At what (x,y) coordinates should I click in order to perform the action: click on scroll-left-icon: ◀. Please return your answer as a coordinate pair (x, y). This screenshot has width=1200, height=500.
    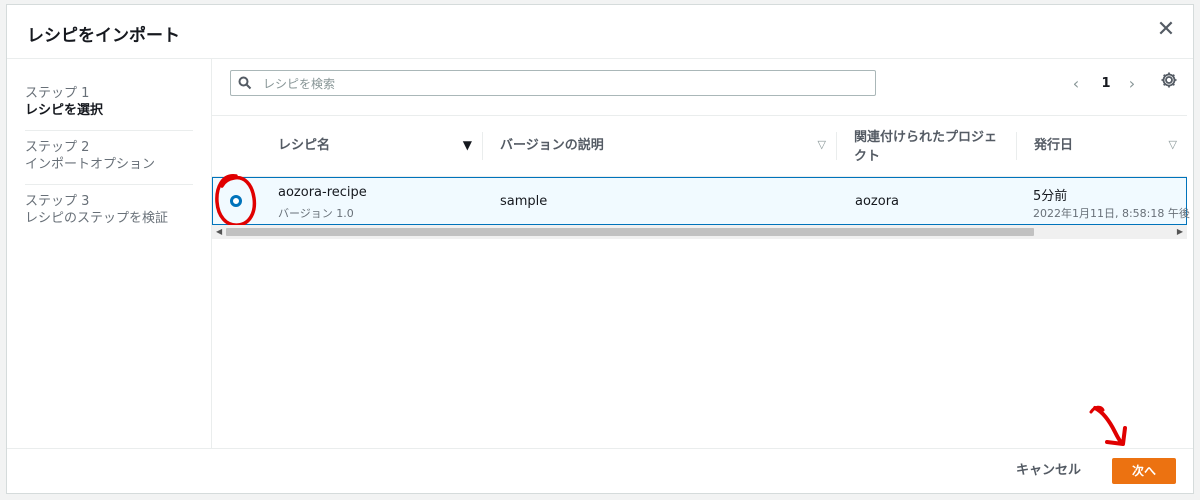
    Looking at the image, I should click on (219, 231).